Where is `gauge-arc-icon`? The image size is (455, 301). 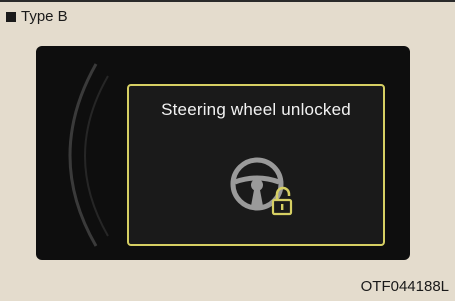 gauge-arc-icon is located at coordinates (88, 155).